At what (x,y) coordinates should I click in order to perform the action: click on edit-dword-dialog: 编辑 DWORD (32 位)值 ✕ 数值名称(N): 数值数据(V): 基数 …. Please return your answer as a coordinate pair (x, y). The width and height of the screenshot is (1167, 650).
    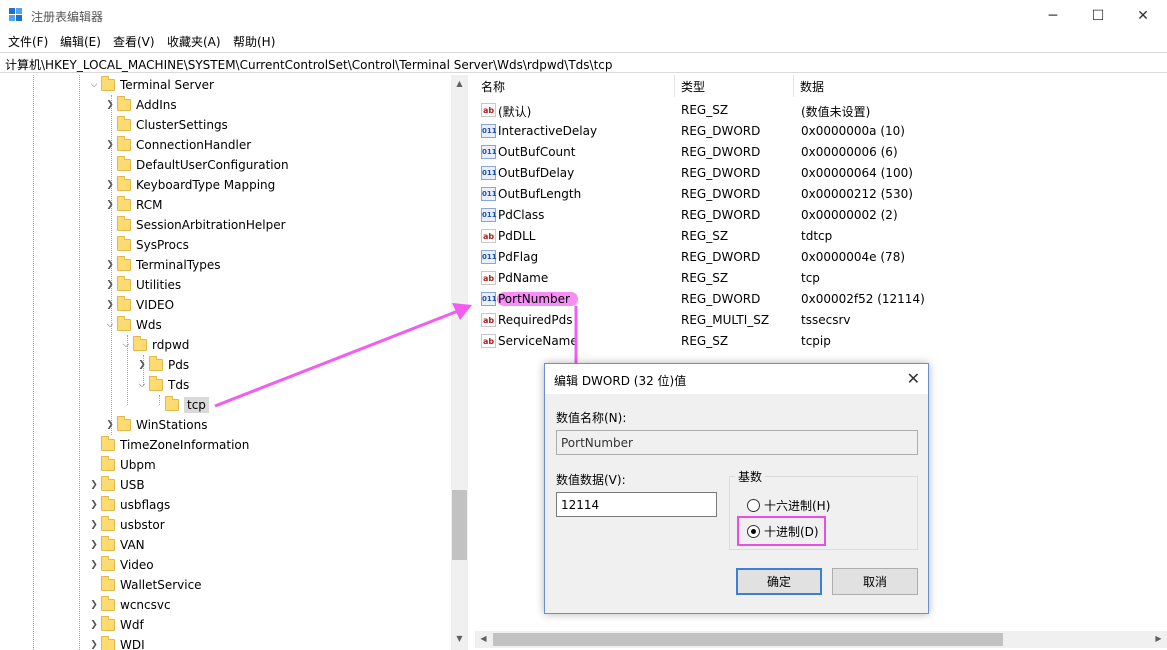
    Looking at the image, I should click on (736, 488).